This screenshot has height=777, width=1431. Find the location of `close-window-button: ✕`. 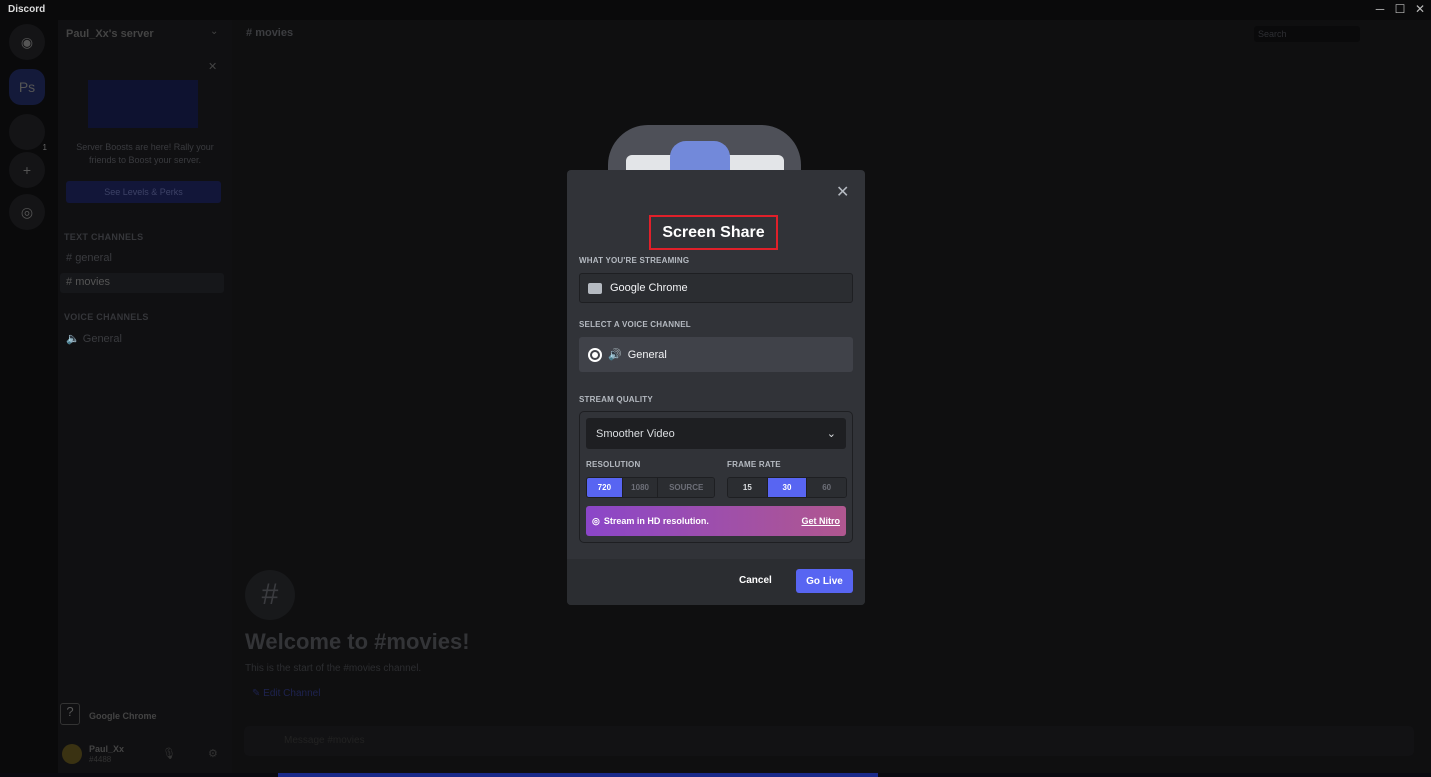

close-window-button: ✕ is located at coordinates (1420, 9).